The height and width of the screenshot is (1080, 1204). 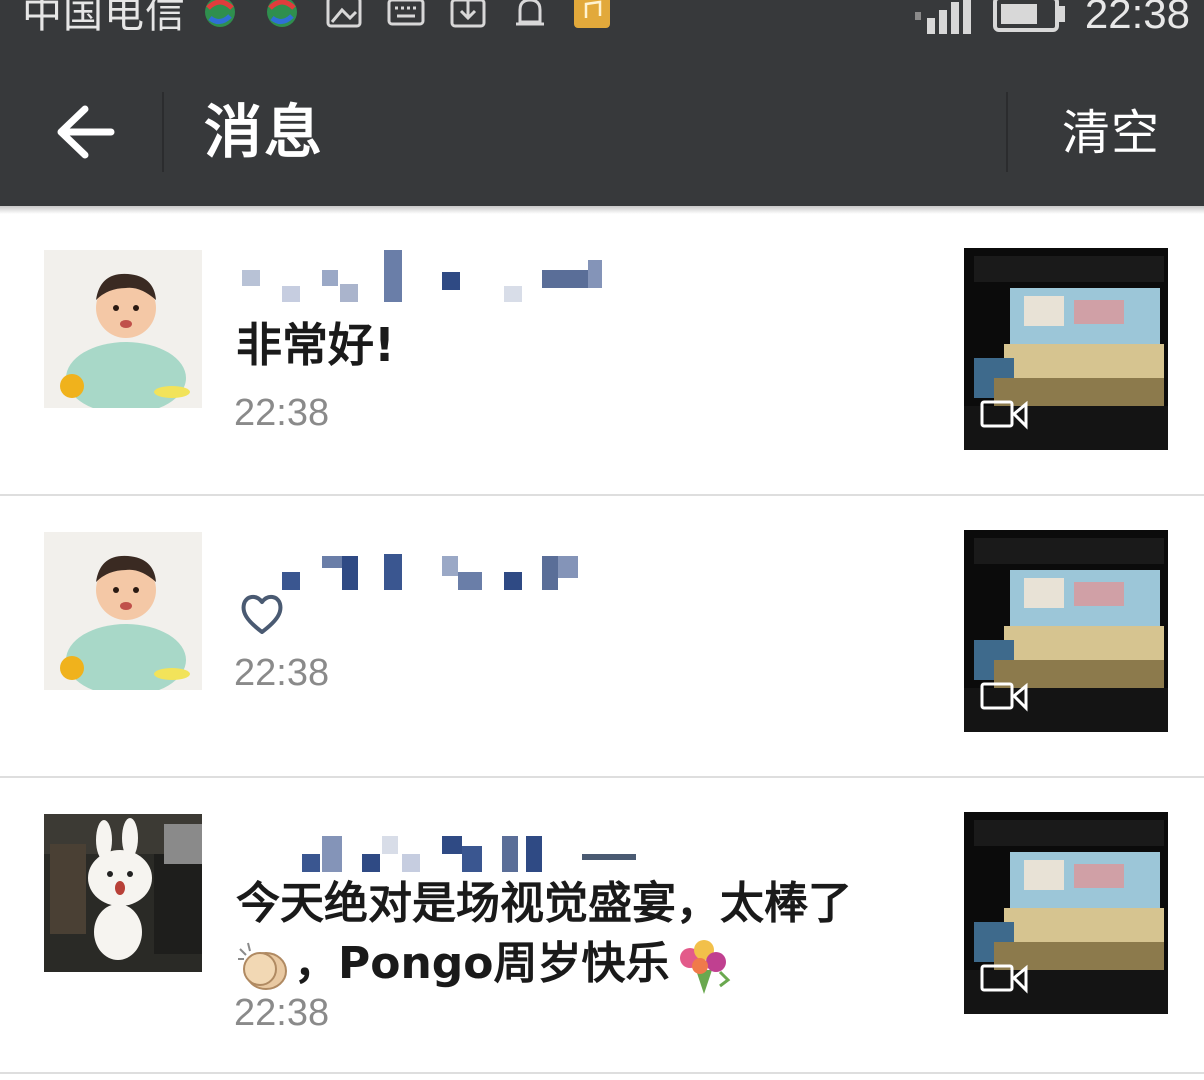 What do you see at coordinates (315, 345) in the screenshot?
I see `message-text: 非常好!` at bounding box center [315, 345].